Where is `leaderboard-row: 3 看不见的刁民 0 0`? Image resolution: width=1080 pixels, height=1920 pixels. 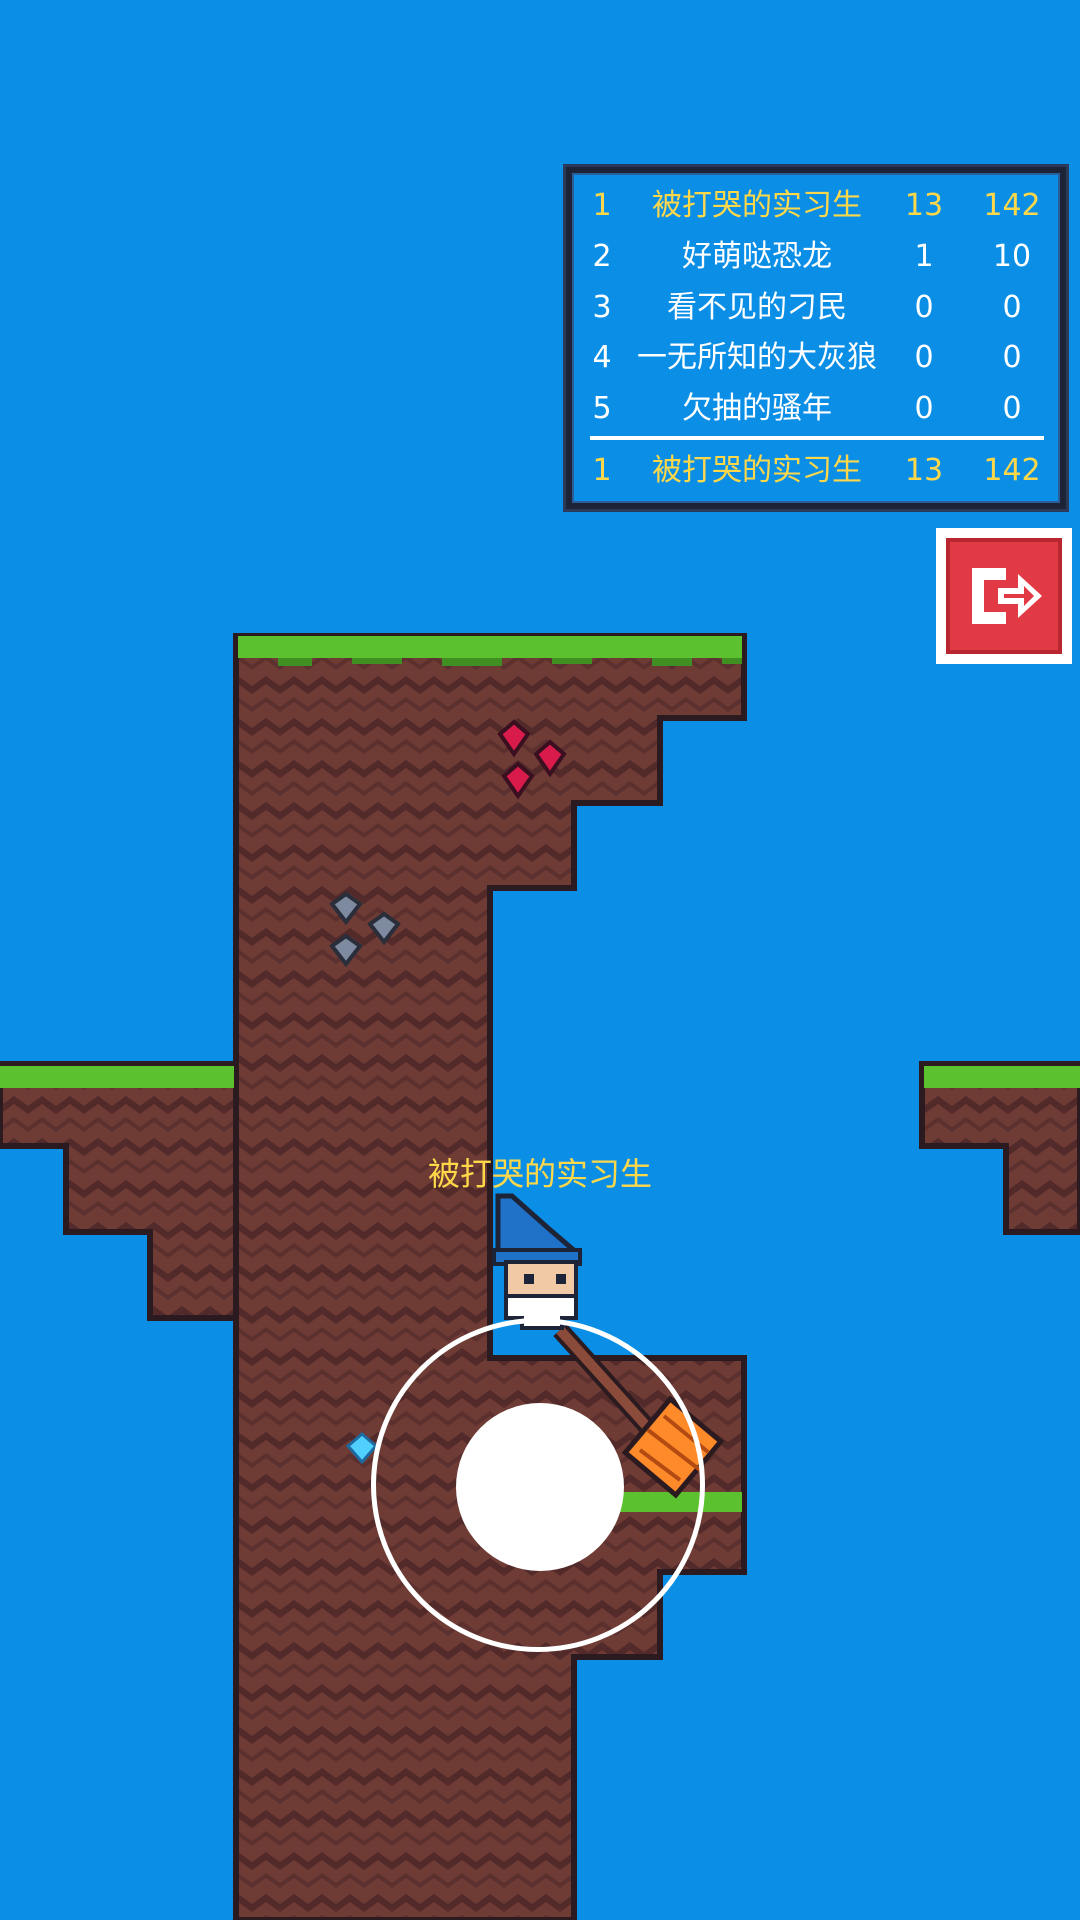
leaderboard-row: 3 看不见的刁民 0 0 is located at coordinates (816, 308).